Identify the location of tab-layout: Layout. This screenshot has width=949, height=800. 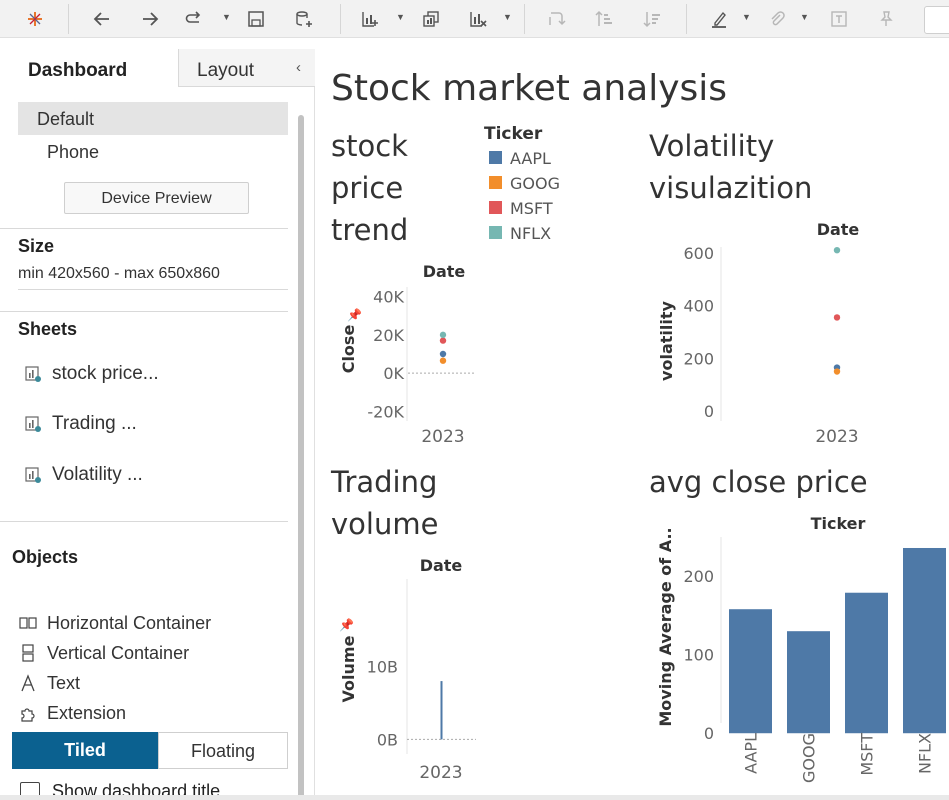
(246, 68).